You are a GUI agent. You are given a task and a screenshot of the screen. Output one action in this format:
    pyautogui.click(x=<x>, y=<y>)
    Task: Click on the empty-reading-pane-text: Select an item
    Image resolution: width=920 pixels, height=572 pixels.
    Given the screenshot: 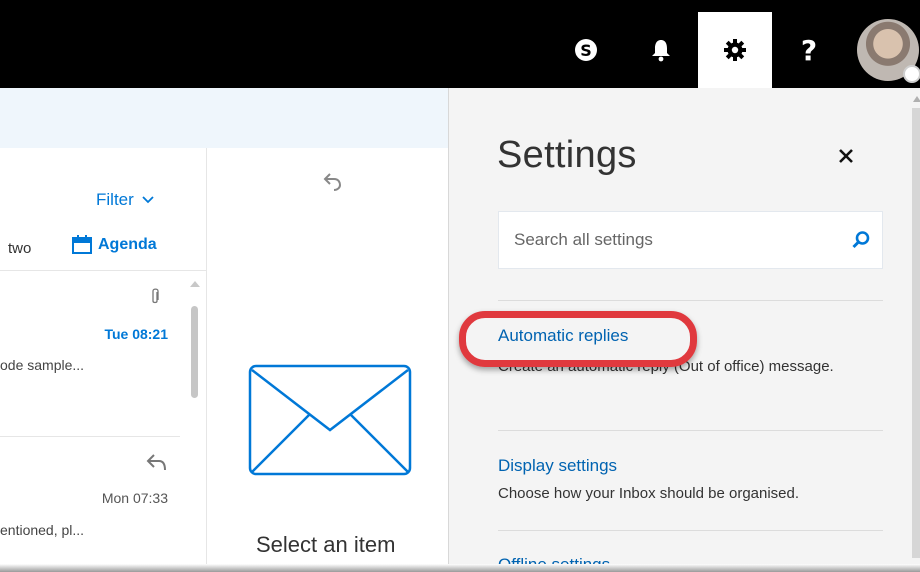 What is the action you would take?
    pyautogui.click(x=326, y=544)
    